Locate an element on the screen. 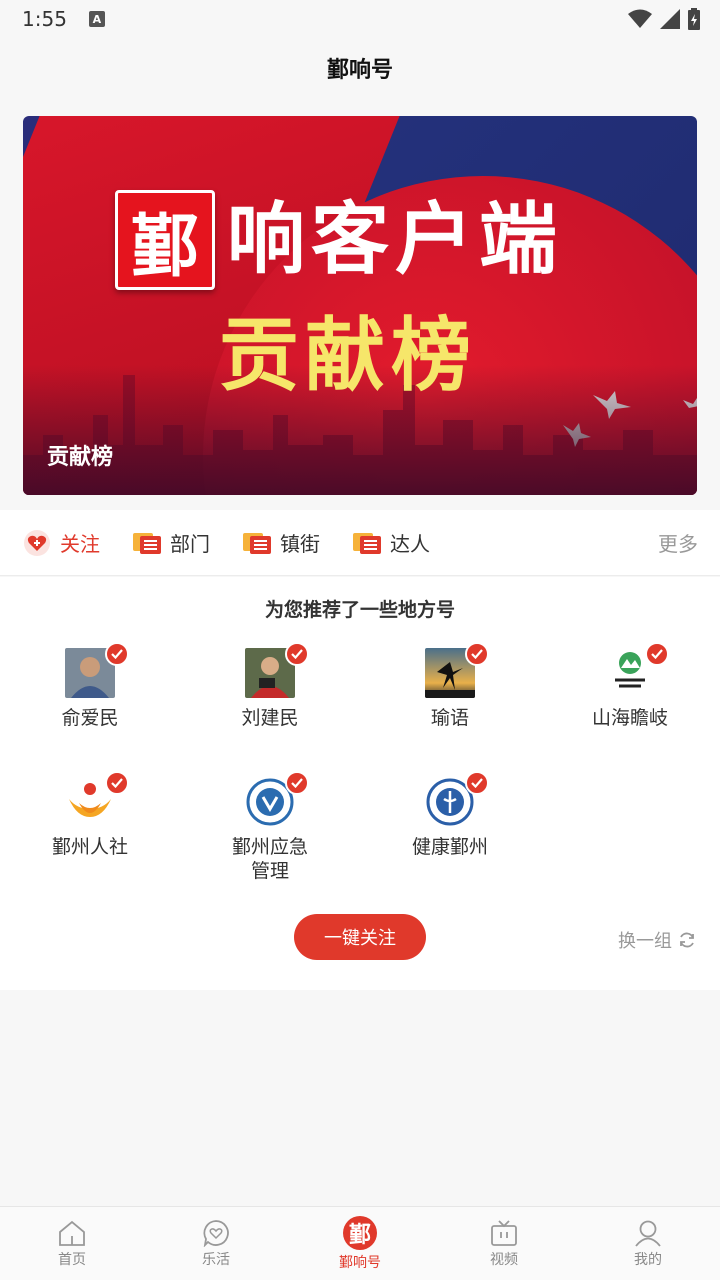 The width and height of the screenshot is (720, 1280). account-name: 刘建民 is located at coordinates (270, 718).